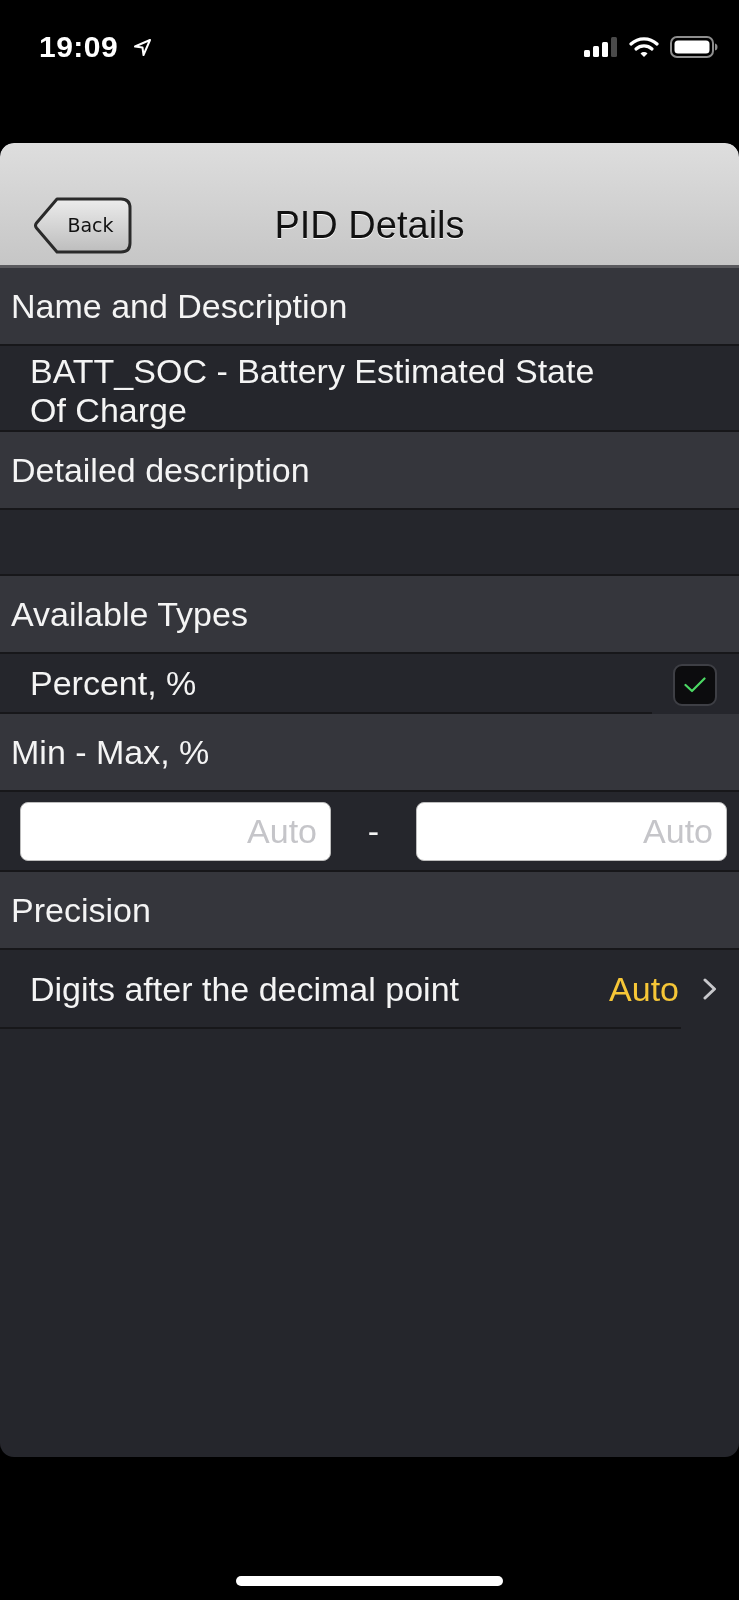 Image resolution: width=739 pixels, height=1600 pixels. I want to click on check-icon, so click(695, 685).